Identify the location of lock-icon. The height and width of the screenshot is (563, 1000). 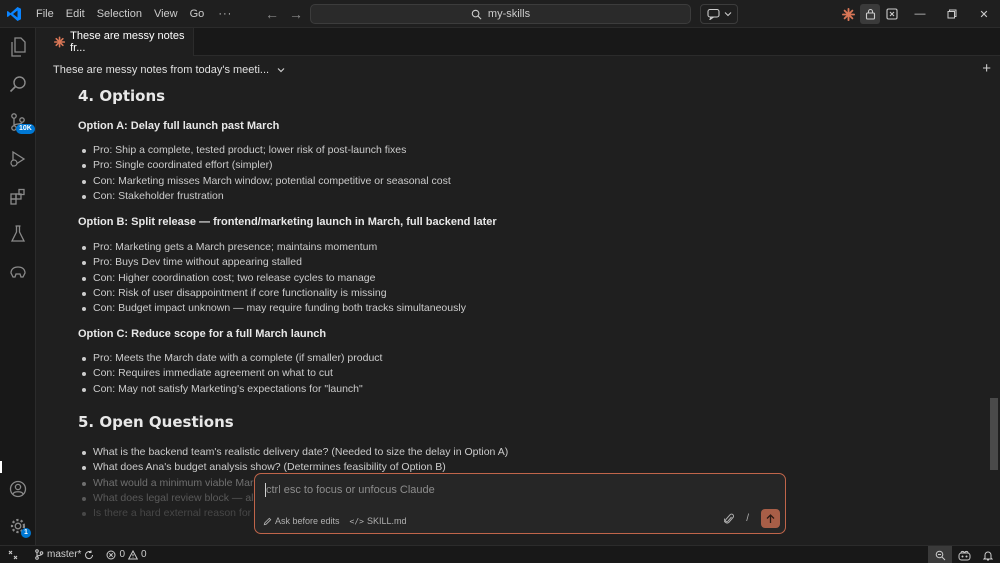
(870, 14).